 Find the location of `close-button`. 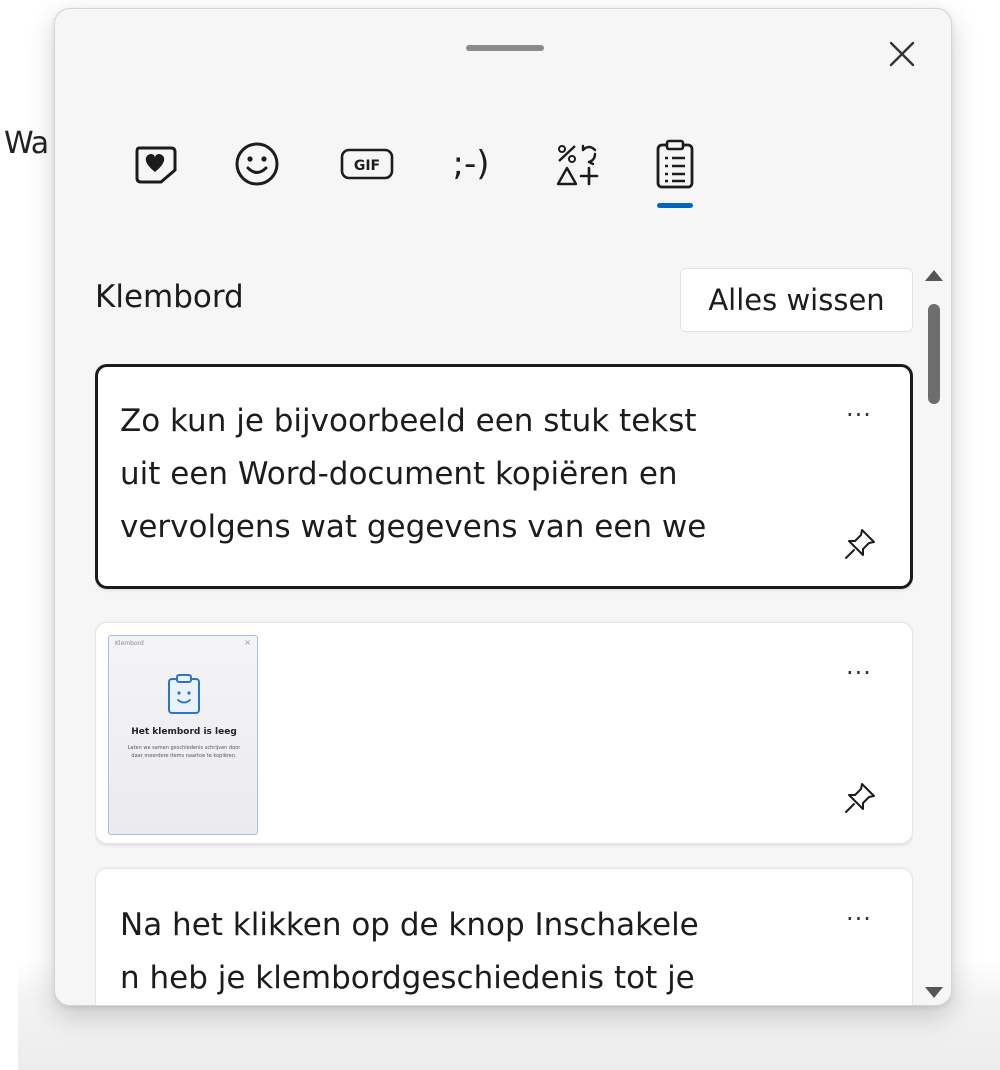

close-button is located at coordinates (902, 54).